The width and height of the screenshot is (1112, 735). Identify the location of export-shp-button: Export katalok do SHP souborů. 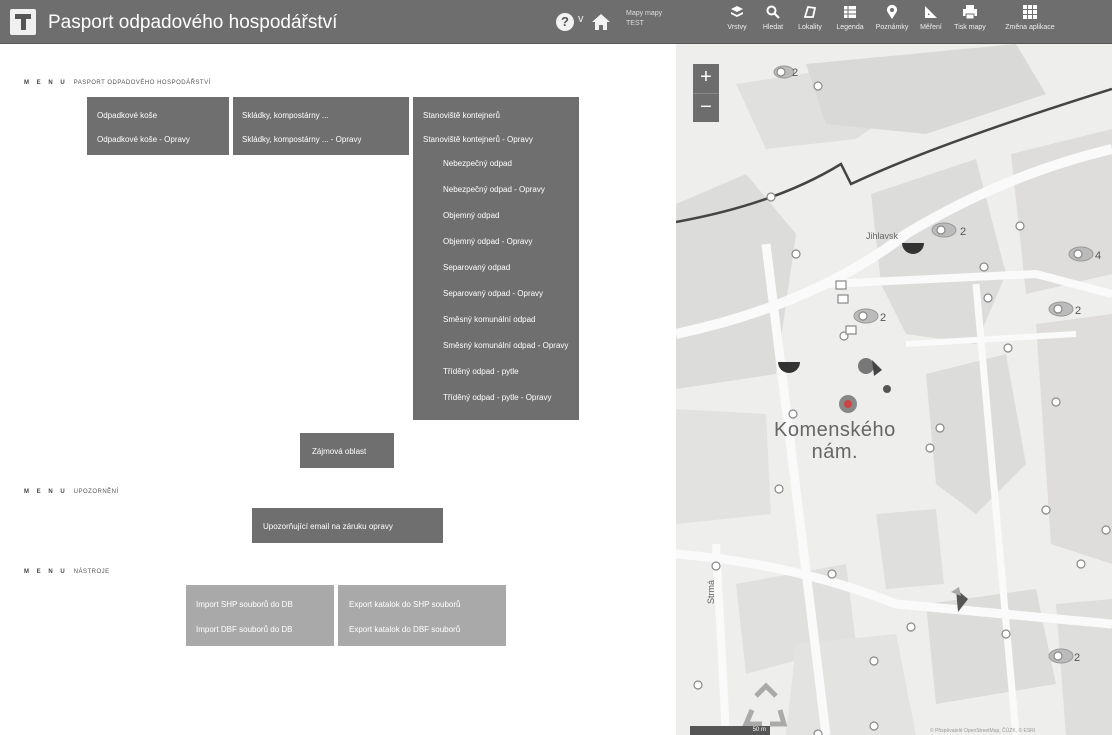
(404, 604).